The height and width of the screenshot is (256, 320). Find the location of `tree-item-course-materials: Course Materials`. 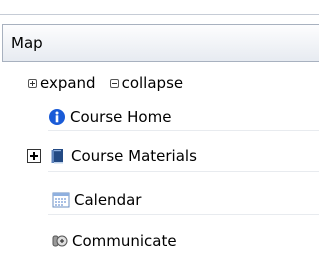

tree-item-course-materials: Course Materials is located at coordinates (112, 156).